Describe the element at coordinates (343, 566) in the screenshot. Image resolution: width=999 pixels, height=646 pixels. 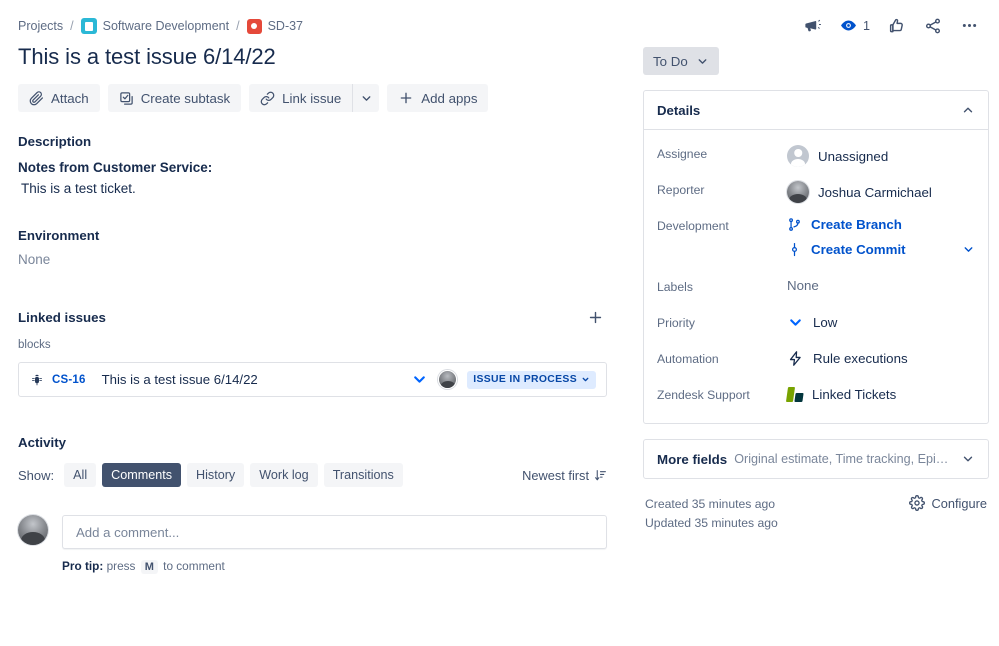
I see `pro-tip-hint: Pro tip: press M to comment` at that location.